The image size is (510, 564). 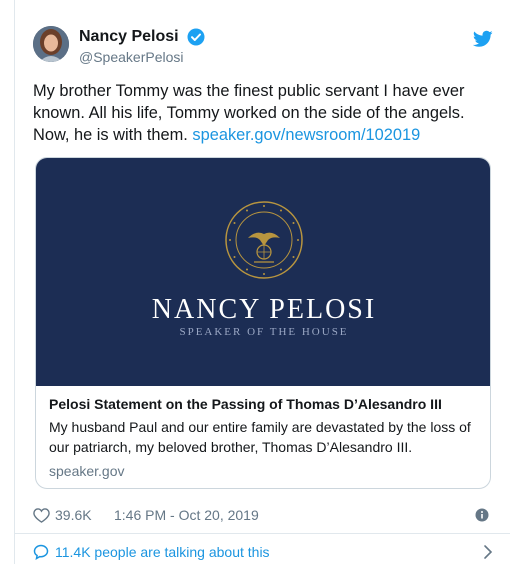 I want to click on tweet-header: Nancy Pelosi @SpeakerPelosi, so click(x=263, y=48).